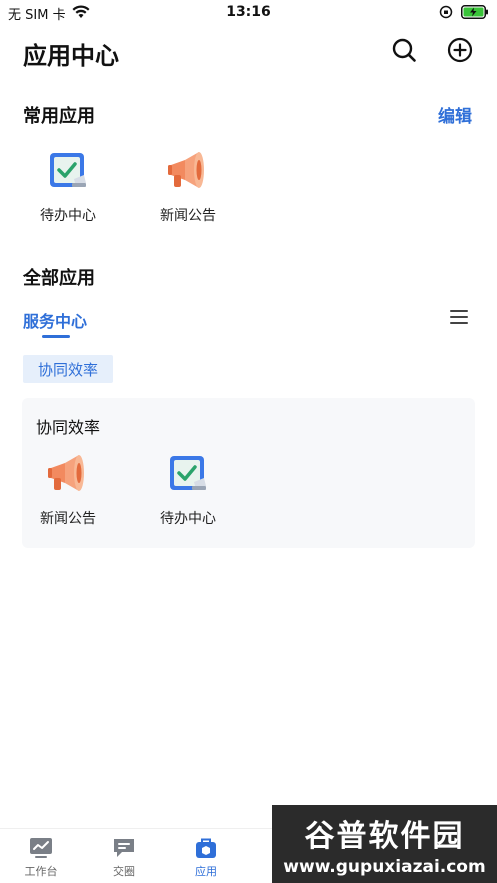 The image size is (497, 883). Describe the element at coordinates (41, 848) in the screenshot. I see `workbench-chart-icon` at that location.